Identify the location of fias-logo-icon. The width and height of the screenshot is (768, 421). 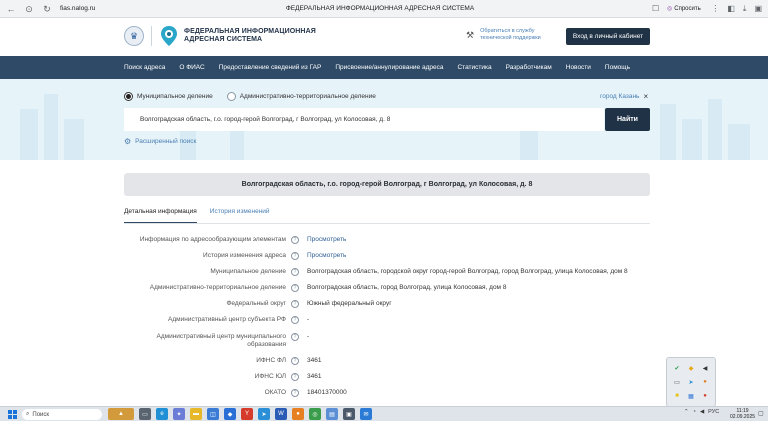
(169, 36).